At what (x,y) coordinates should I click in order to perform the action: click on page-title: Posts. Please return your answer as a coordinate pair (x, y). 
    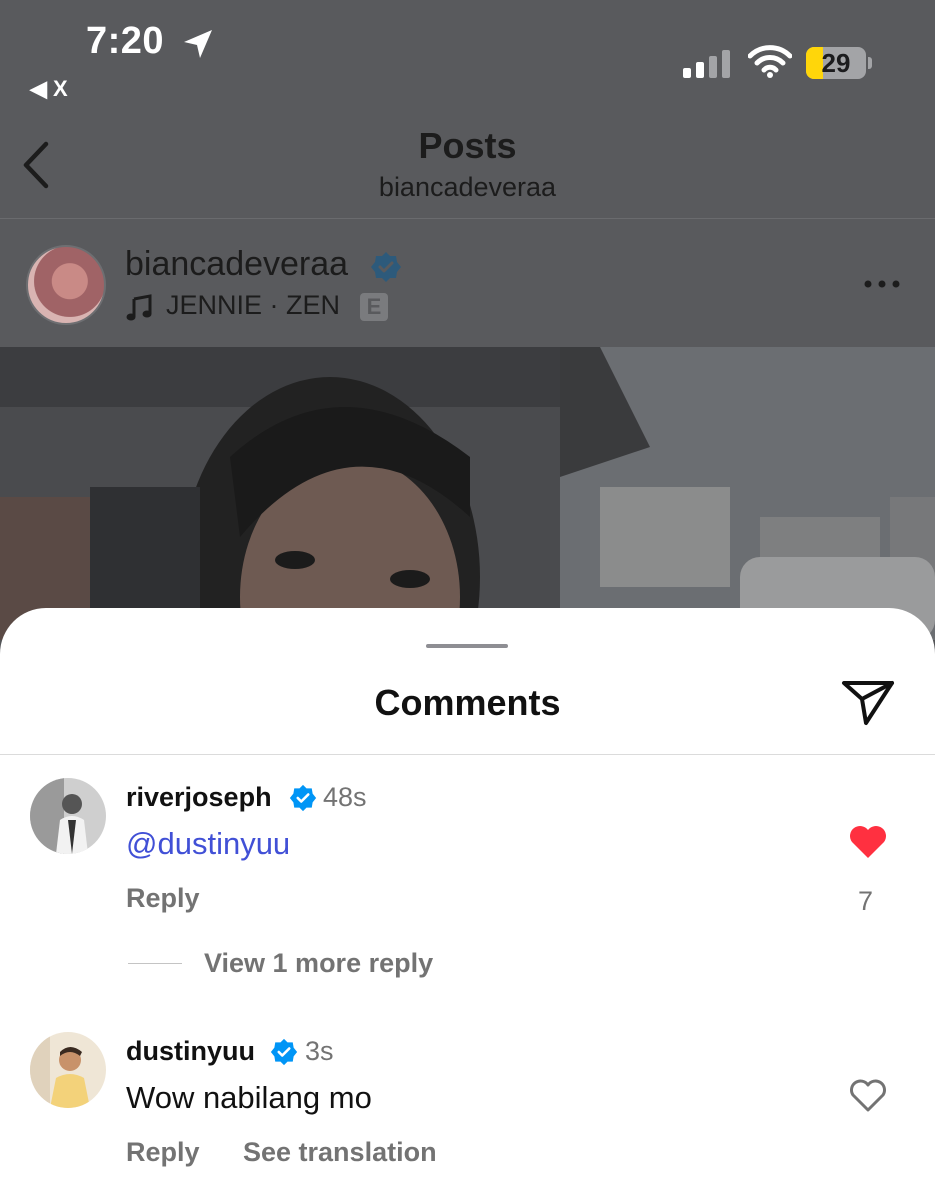
    Looking at the image, I should click on (467, 145).